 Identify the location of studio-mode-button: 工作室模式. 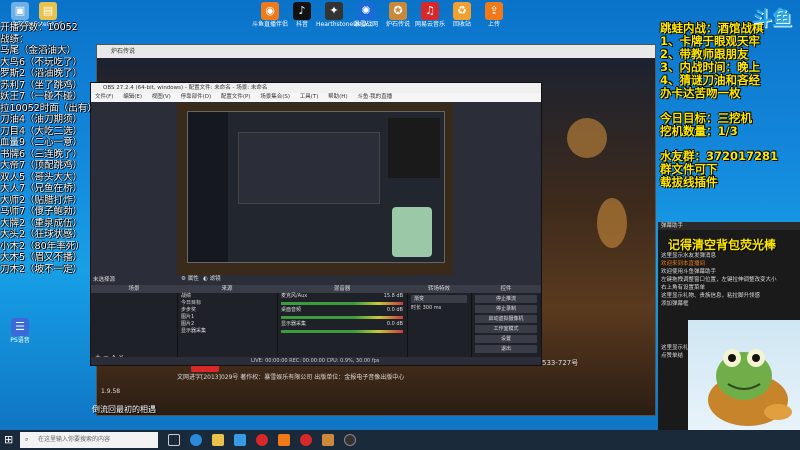
(506, 329).